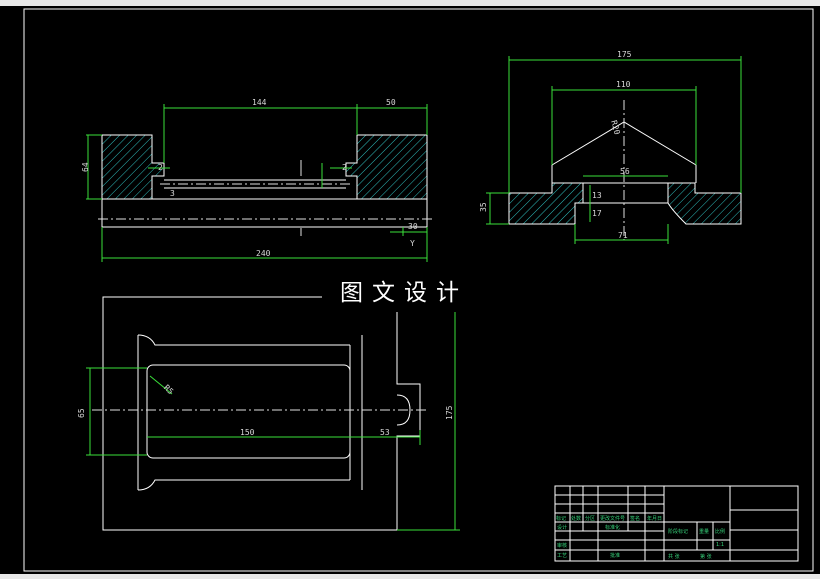  What do you see at coordinates (720, 531) in the screenshot?
I see `tb-label-scale: 比例` at bounding box center [720, 531].